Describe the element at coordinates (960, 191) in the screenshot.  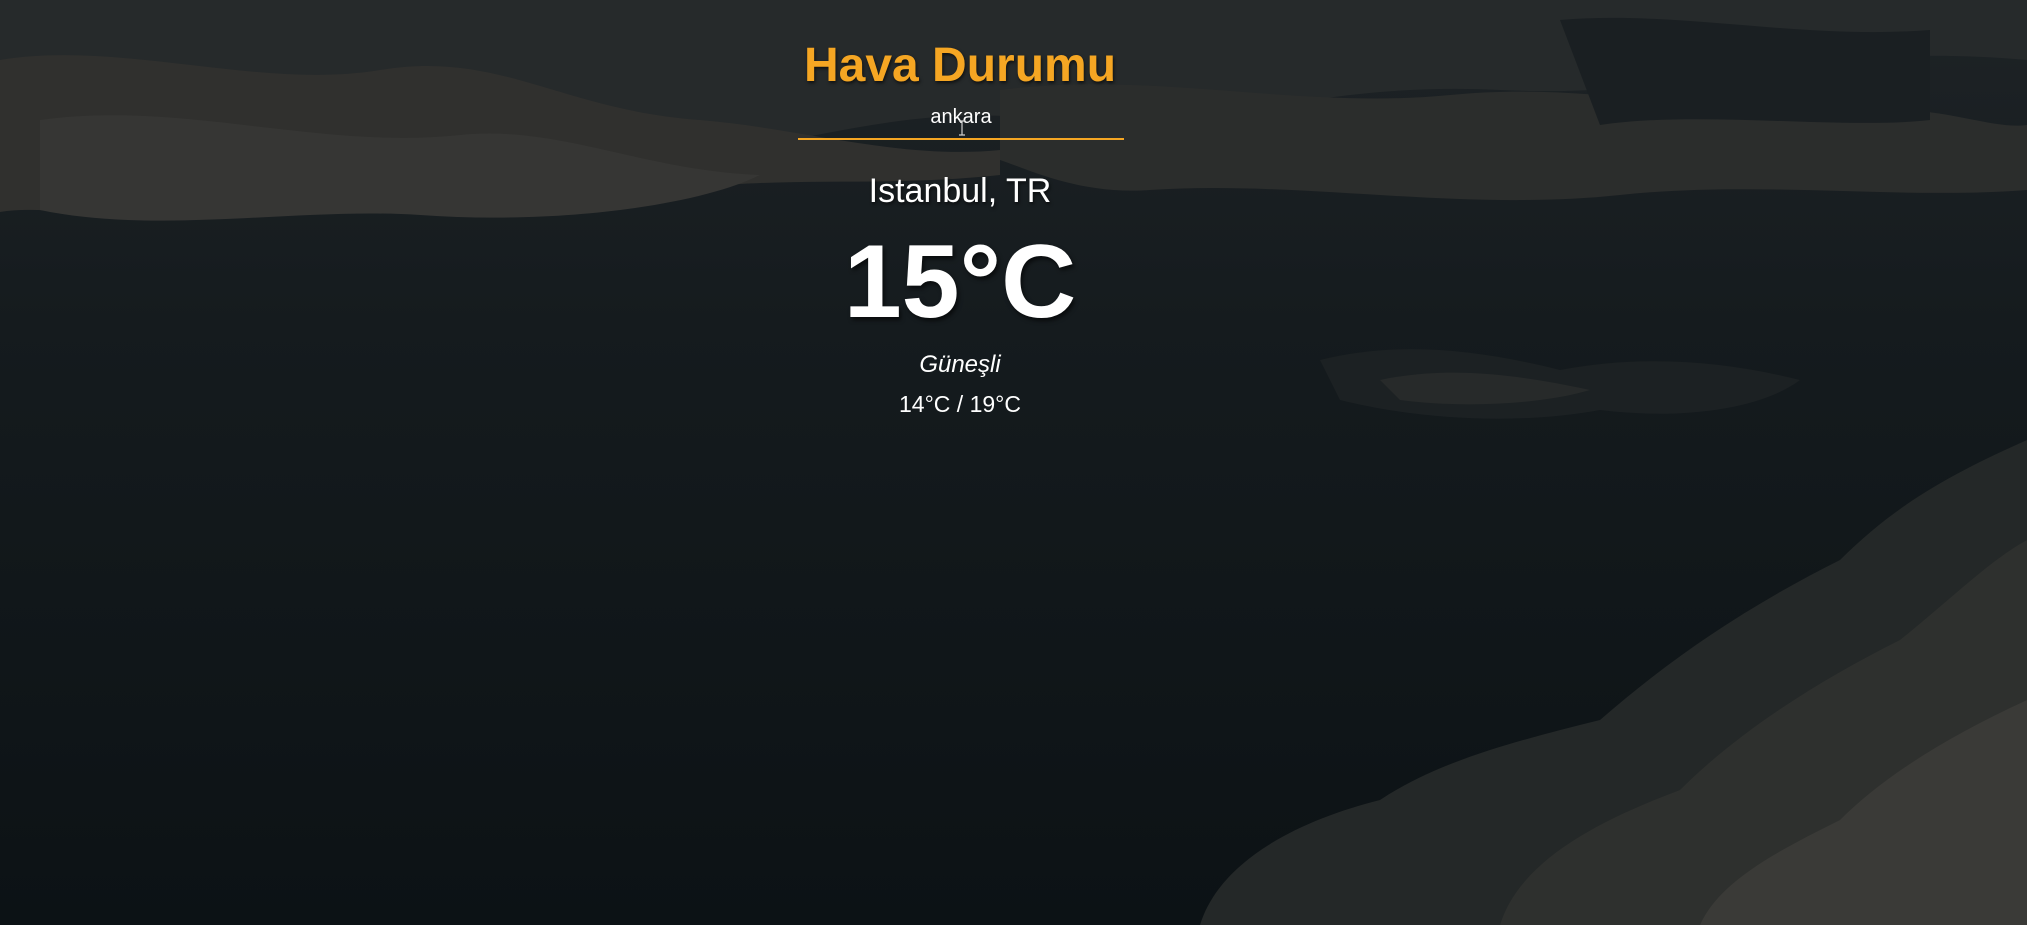
I see `location-label: Istanbul, TR` at that location.